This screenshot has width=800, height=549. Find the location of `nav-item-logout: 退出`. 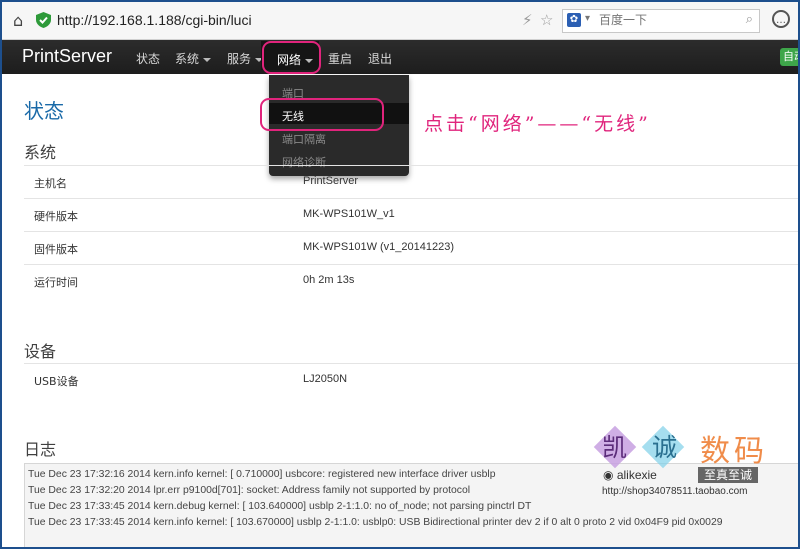

nav-item-logout: 退出 is located at coordinates (380, 58).